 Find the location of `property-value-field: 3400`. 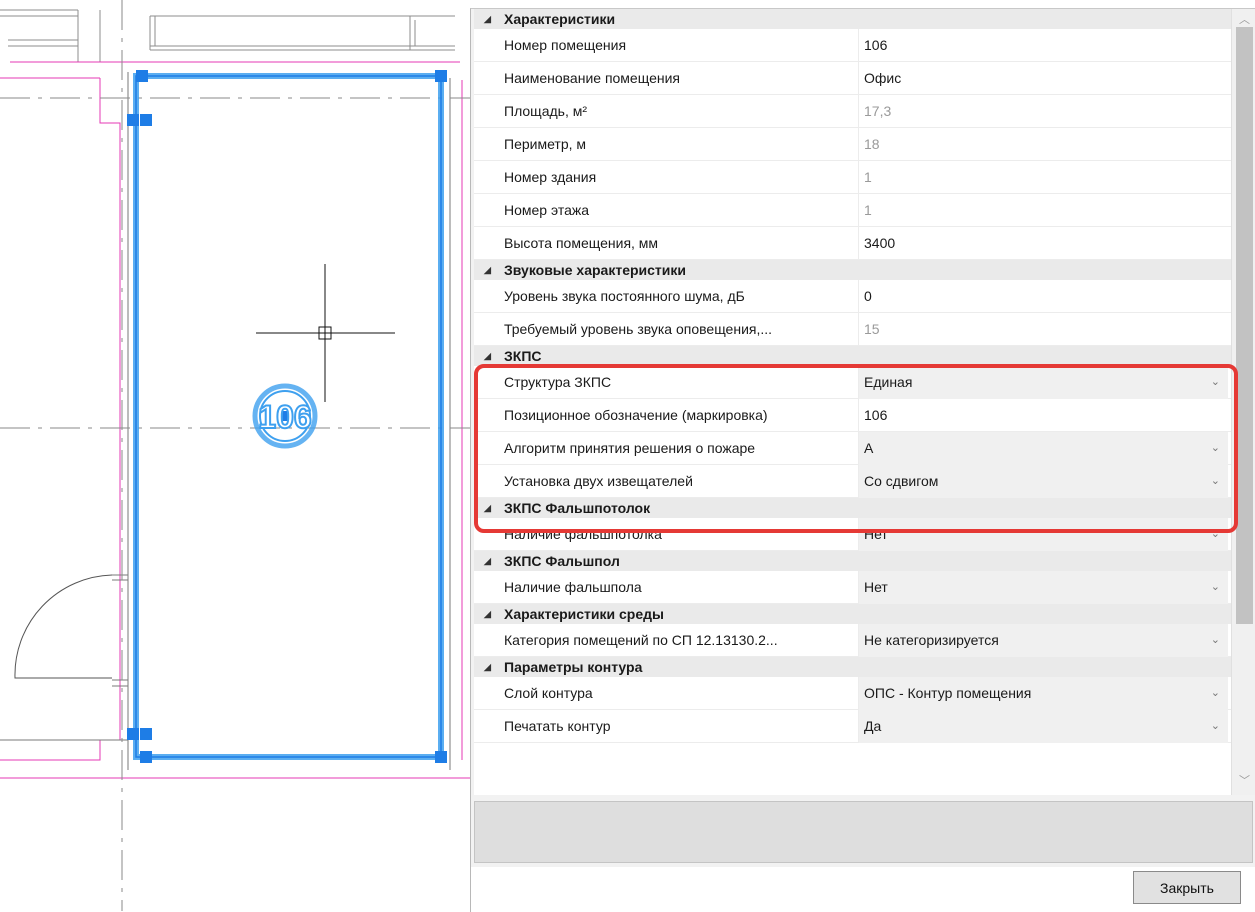

property-value-field: 3400 is located at coordinates (1043, 243).